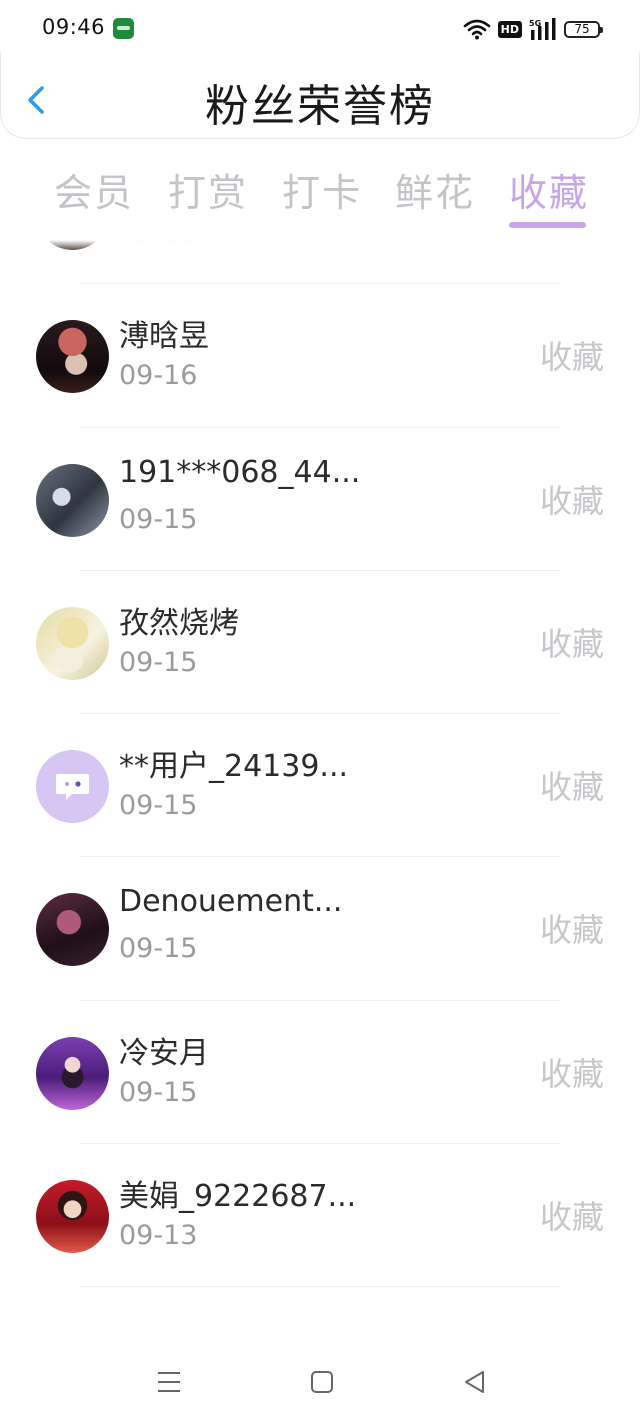  What do you see at coordinates (164, 337) in the screenshot?
I see `user-nickname: 溥晗昱` at bounding box center [164, 337].